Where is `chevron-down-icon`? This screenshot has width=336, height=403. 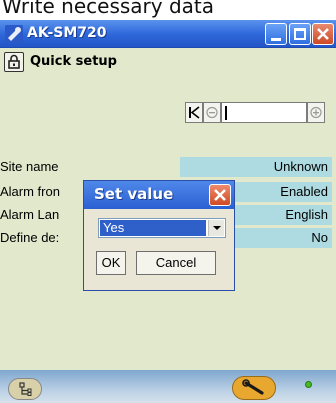
chevron-down-icon is located at coordinates (217, 228).